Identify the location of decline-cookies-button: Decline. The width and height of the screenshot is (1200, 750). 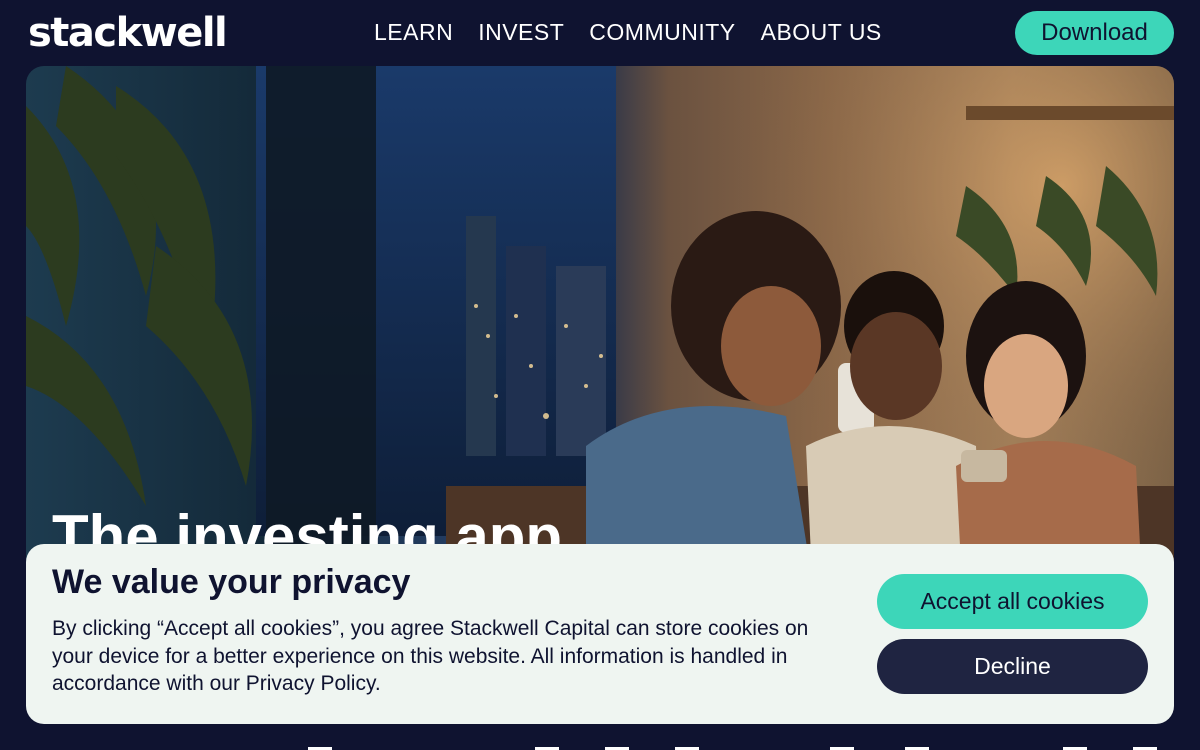
(1012, 666).